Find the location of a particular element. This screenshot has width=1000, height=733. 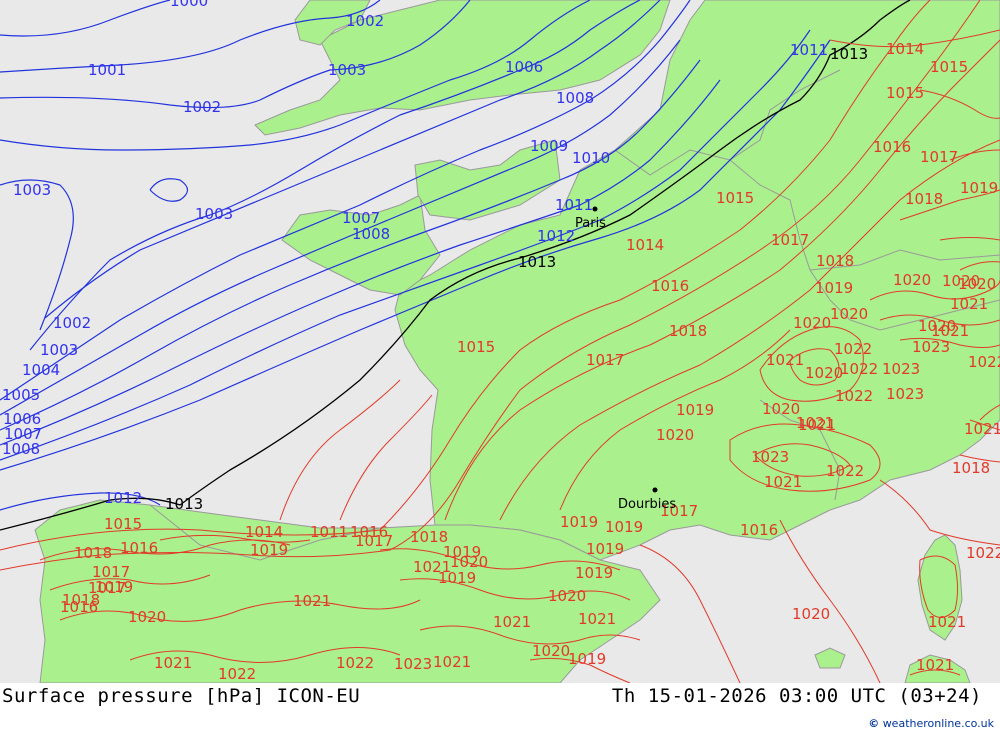

isobar-label: 1001 is located at coordinates (107, 70).